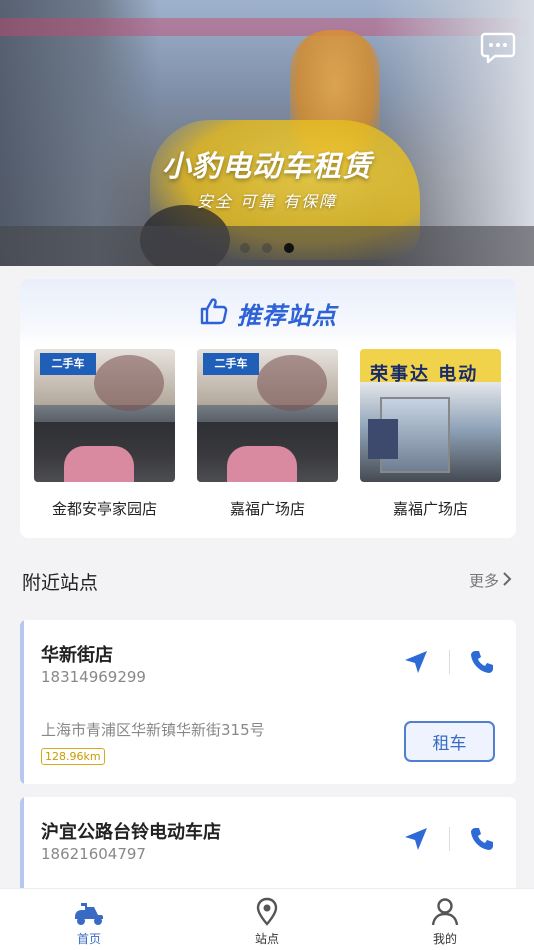 The width and height of the screenshot is (534, 950). I want to click on station-name: 沪宜公路台铃电动车店, so click(131, 832).